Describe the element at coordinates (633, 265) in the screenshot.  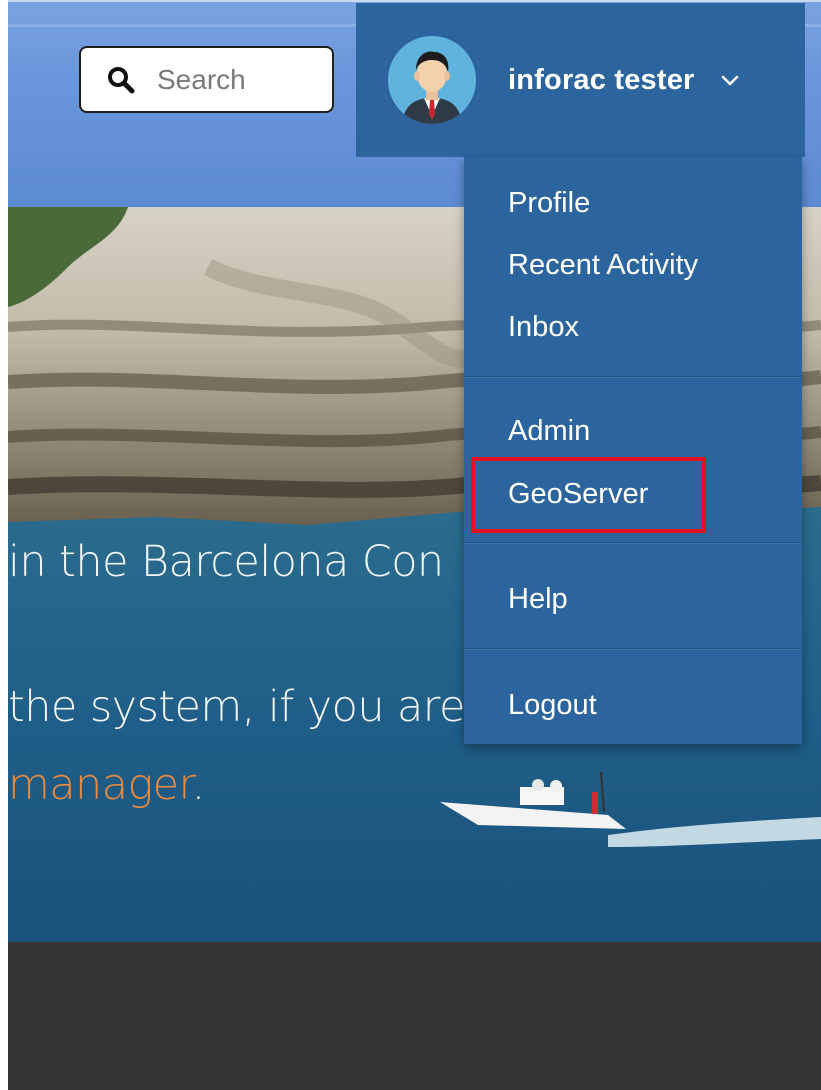
I see `menu-item-recent-activity: Recent Activity` at that location.